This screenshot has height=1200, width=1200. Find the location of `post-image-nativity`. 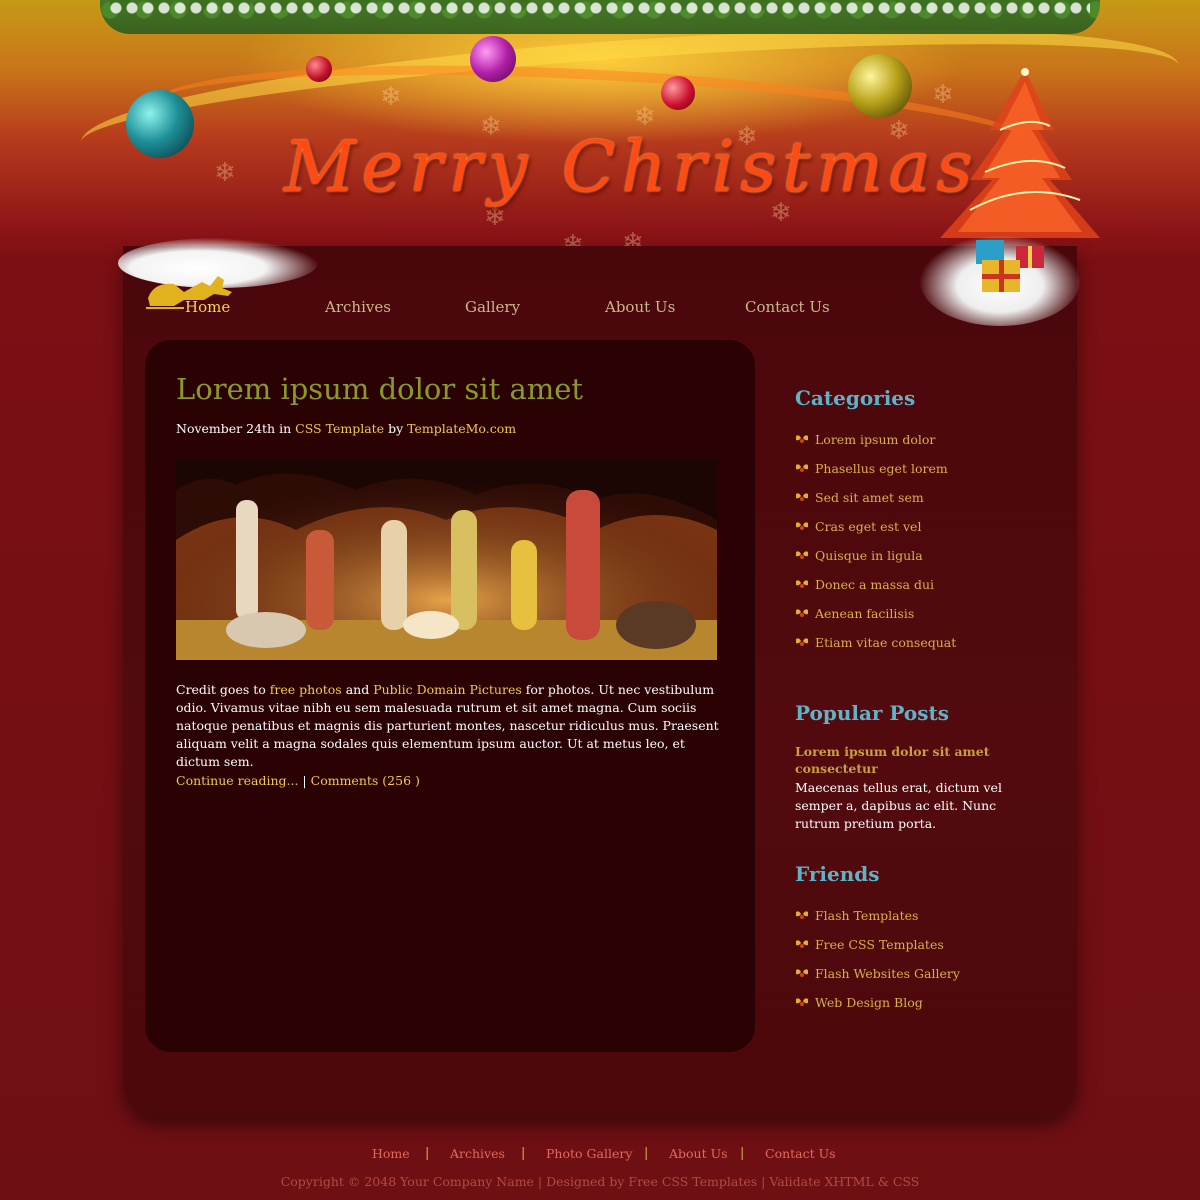

post-image-nativity is located at coordinates (446, 560).